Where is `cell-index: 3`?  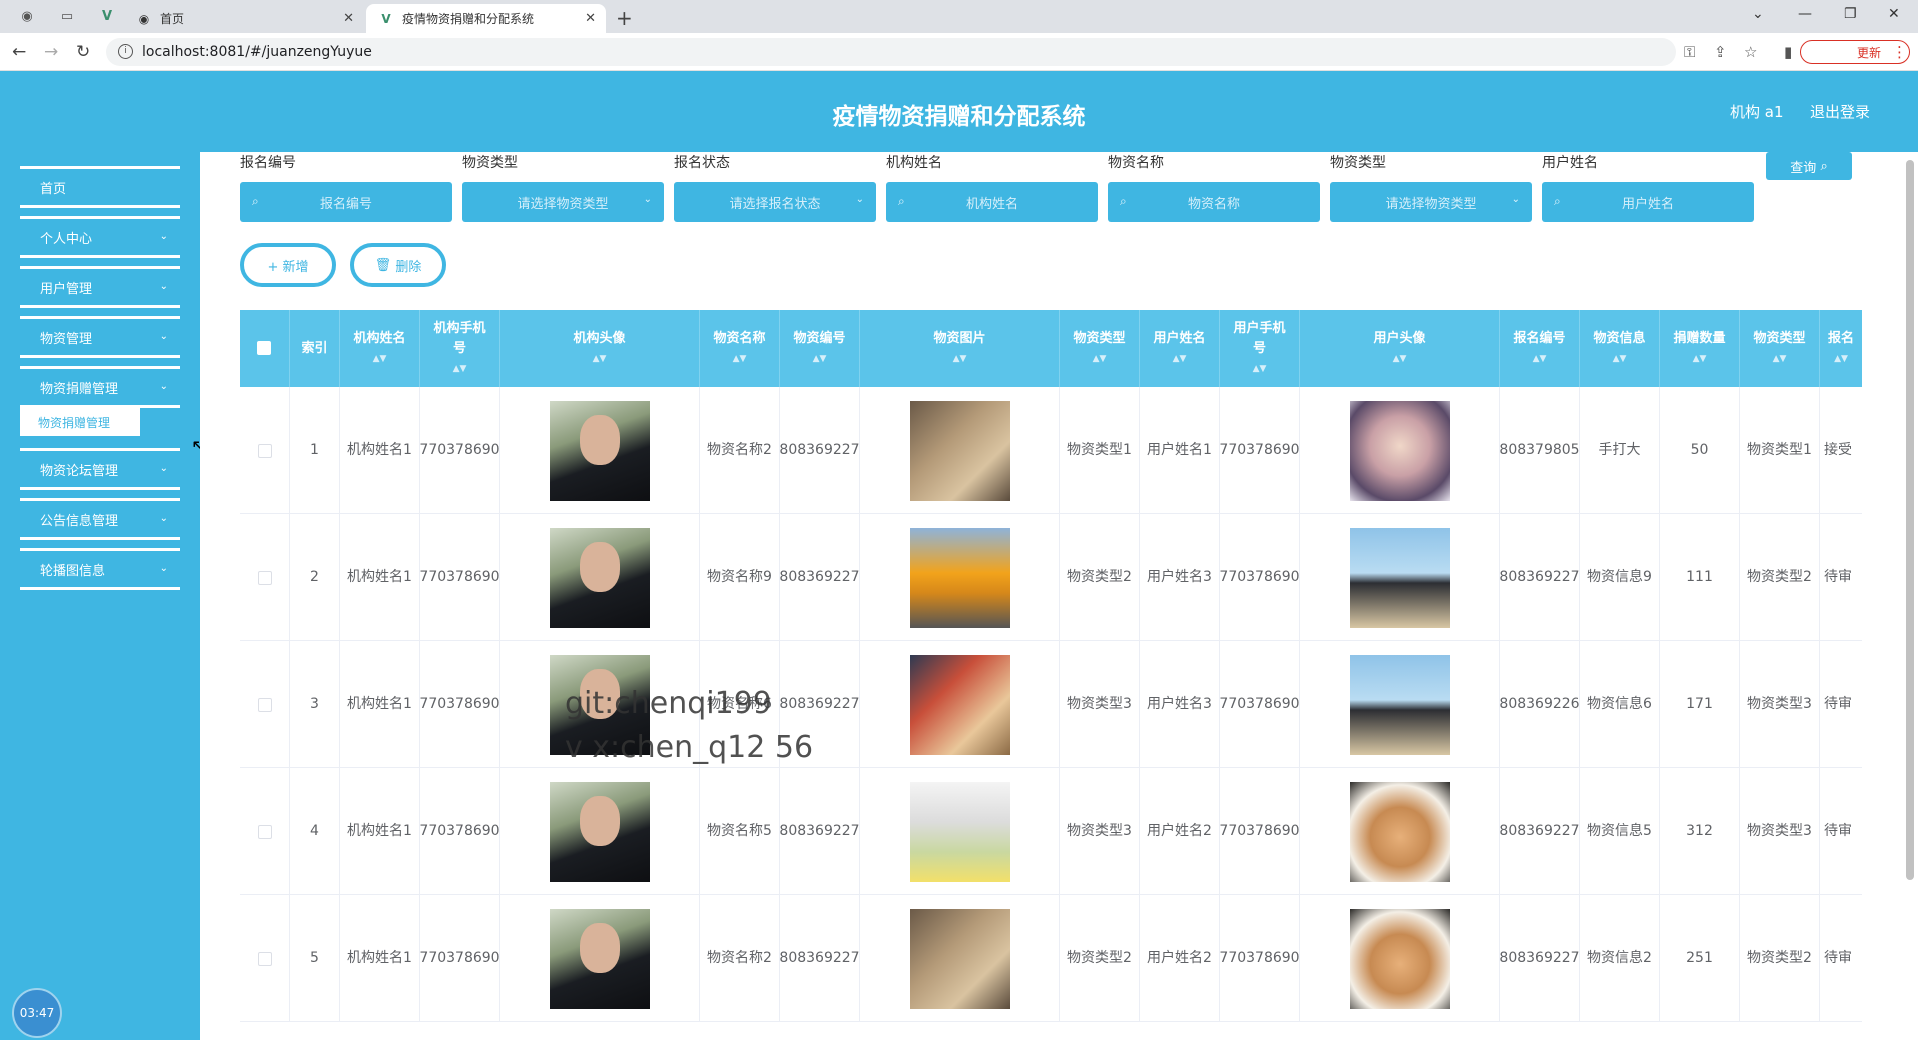 cell-index: 3 is located at coordinates (315, 704).